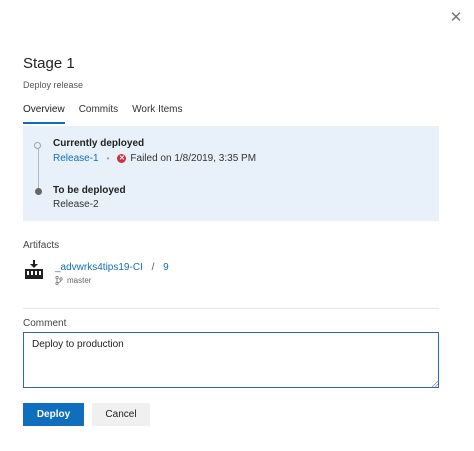  What do you see at coordinates (435, 384) in the screenshot?
I see `resize-grip-icon` at bounding box center [435, 384].